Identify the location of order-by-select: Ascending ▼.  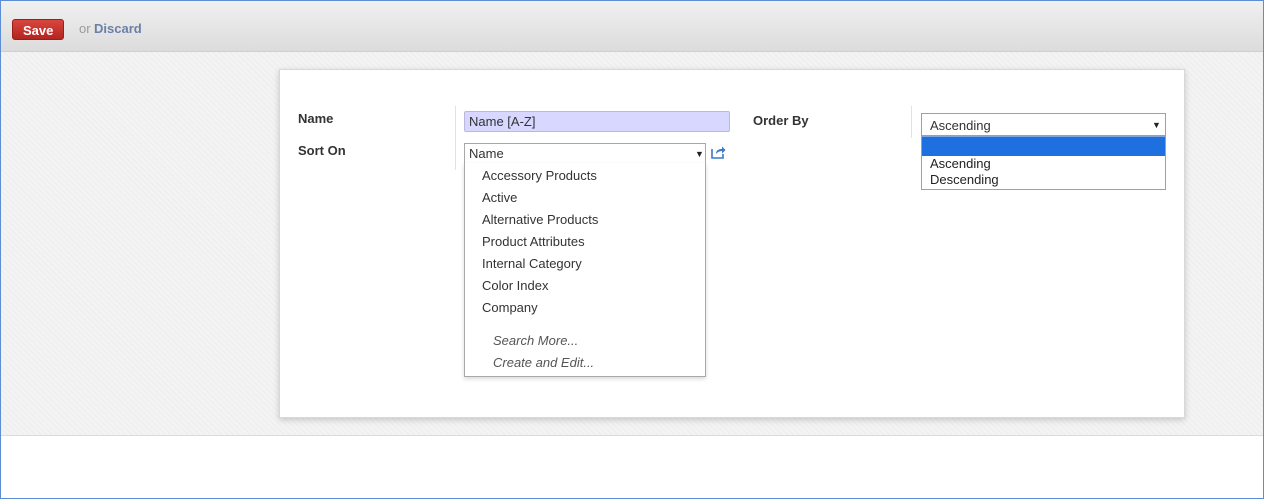
(1043, 124).